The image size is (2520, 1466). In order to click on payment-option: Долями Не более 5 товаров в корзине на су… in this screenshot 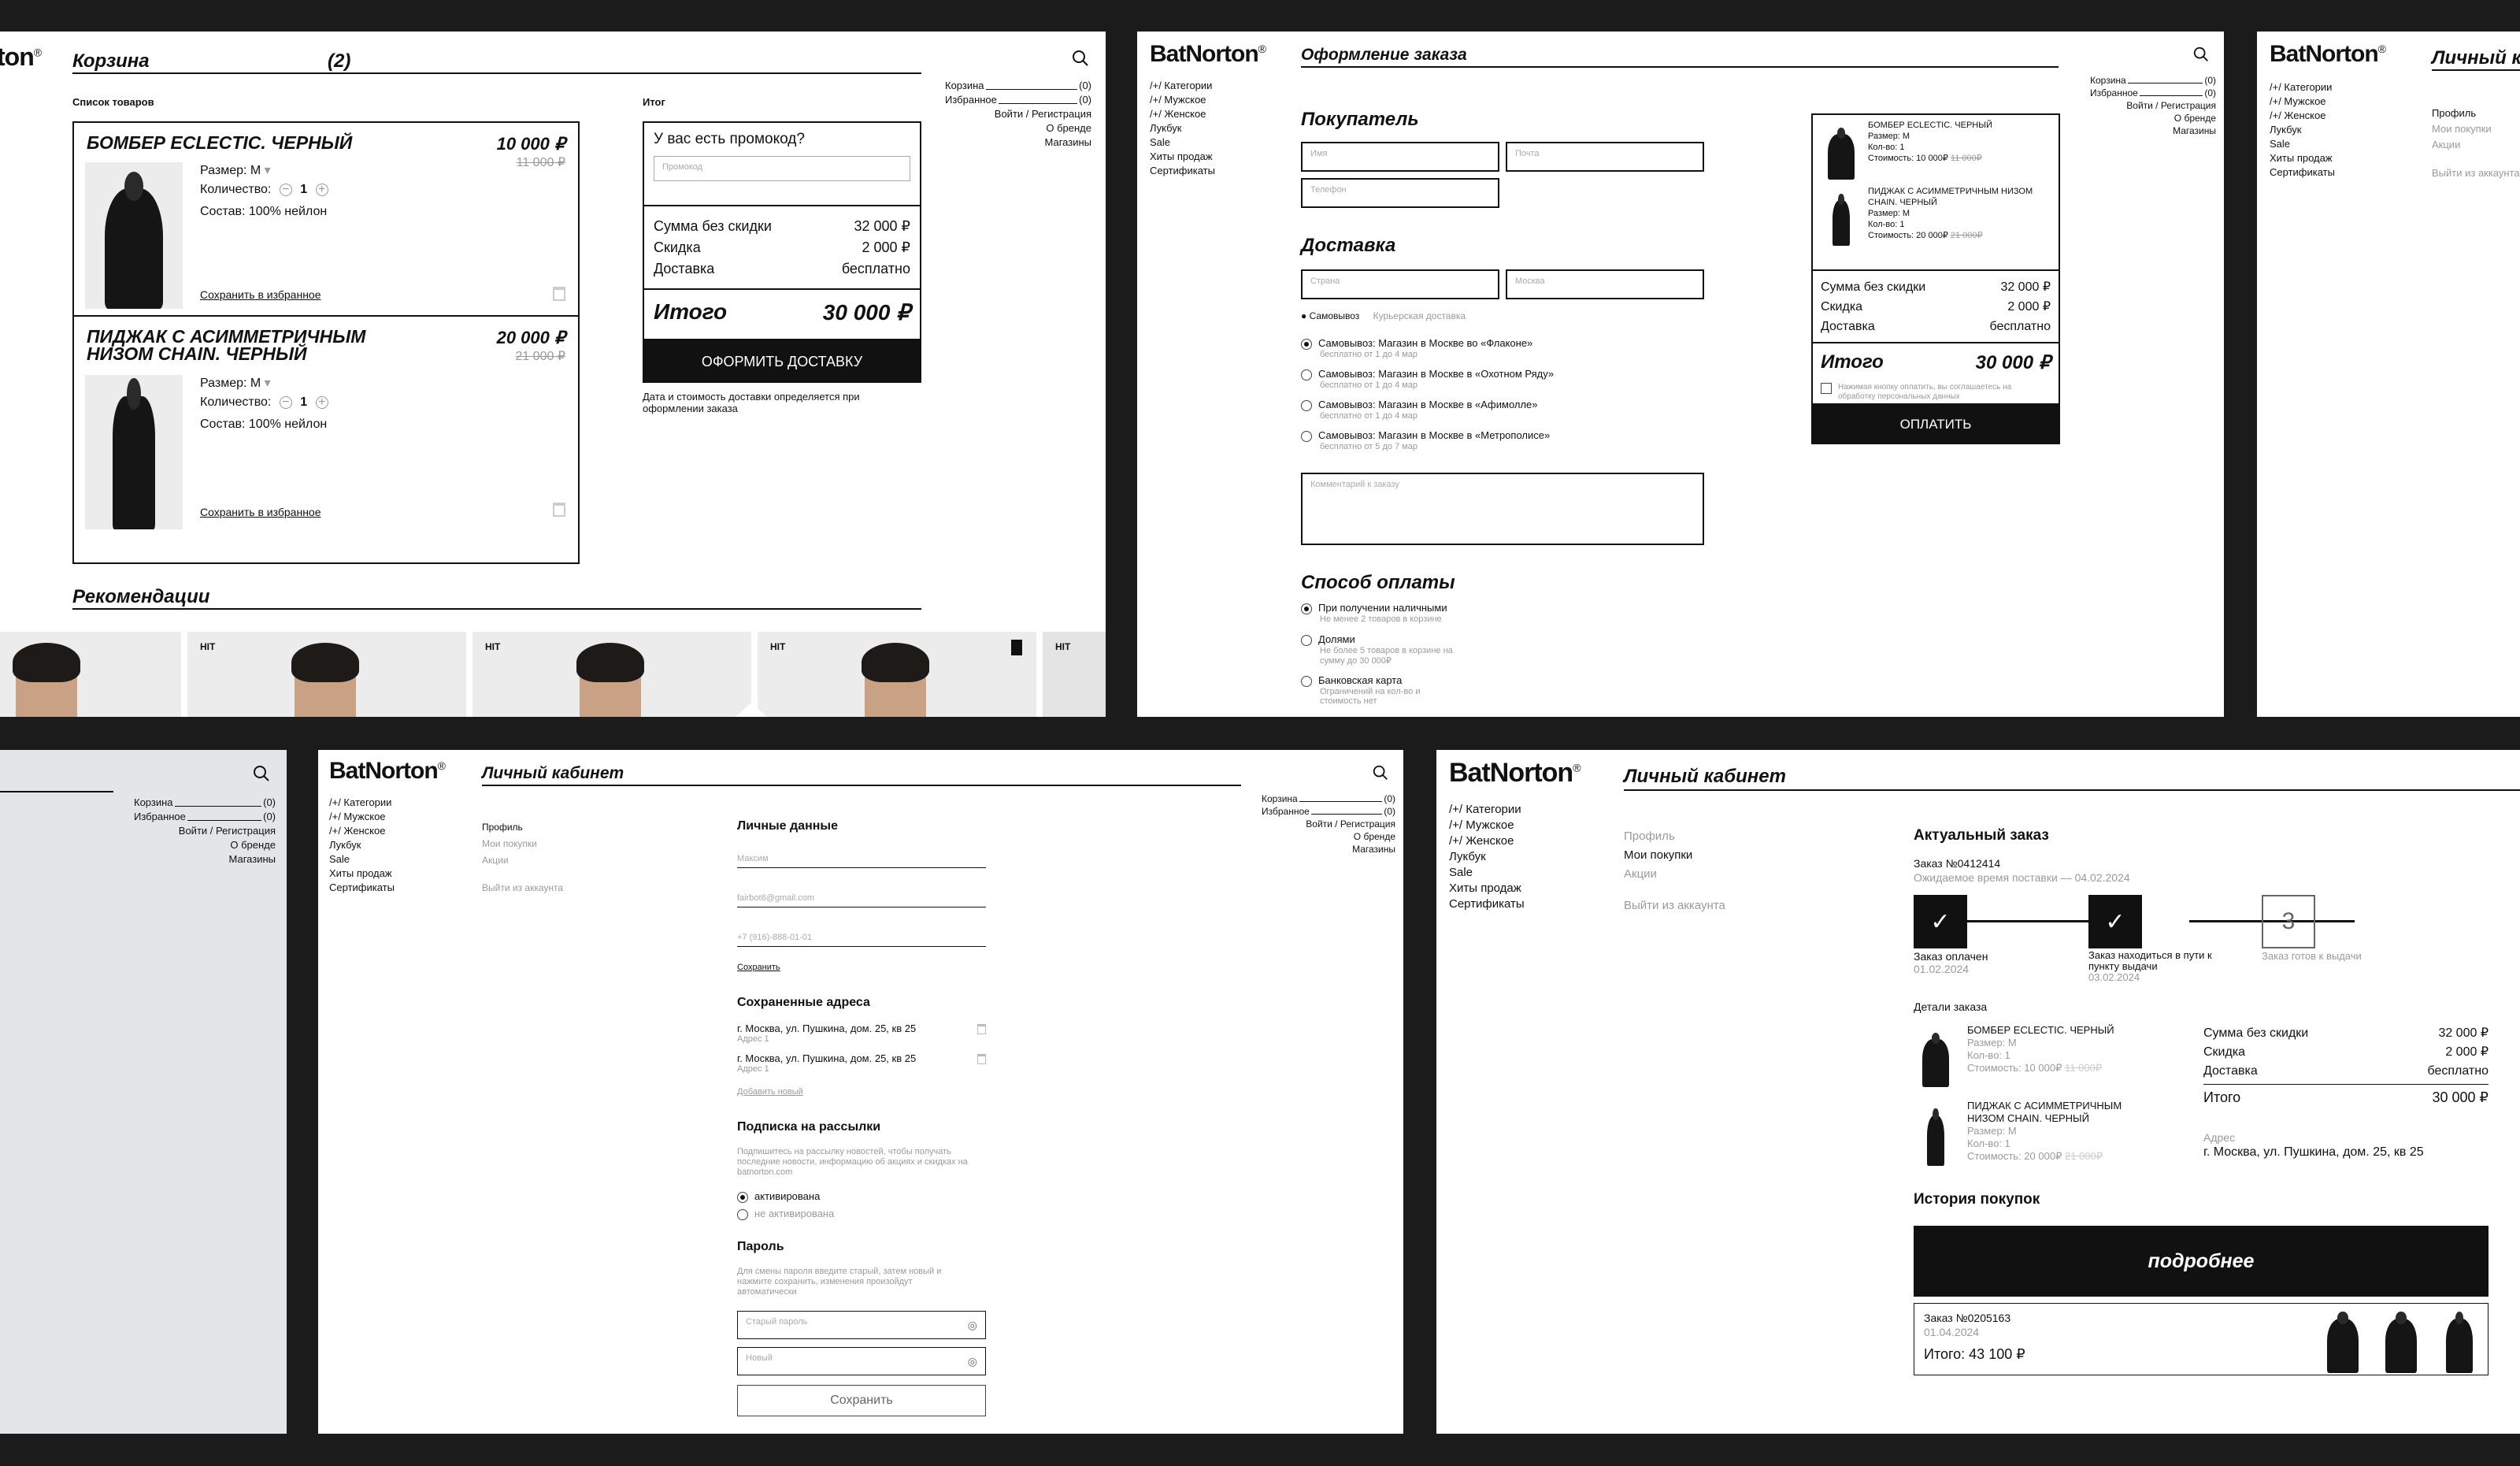, I will do `click(1381, 653)`.